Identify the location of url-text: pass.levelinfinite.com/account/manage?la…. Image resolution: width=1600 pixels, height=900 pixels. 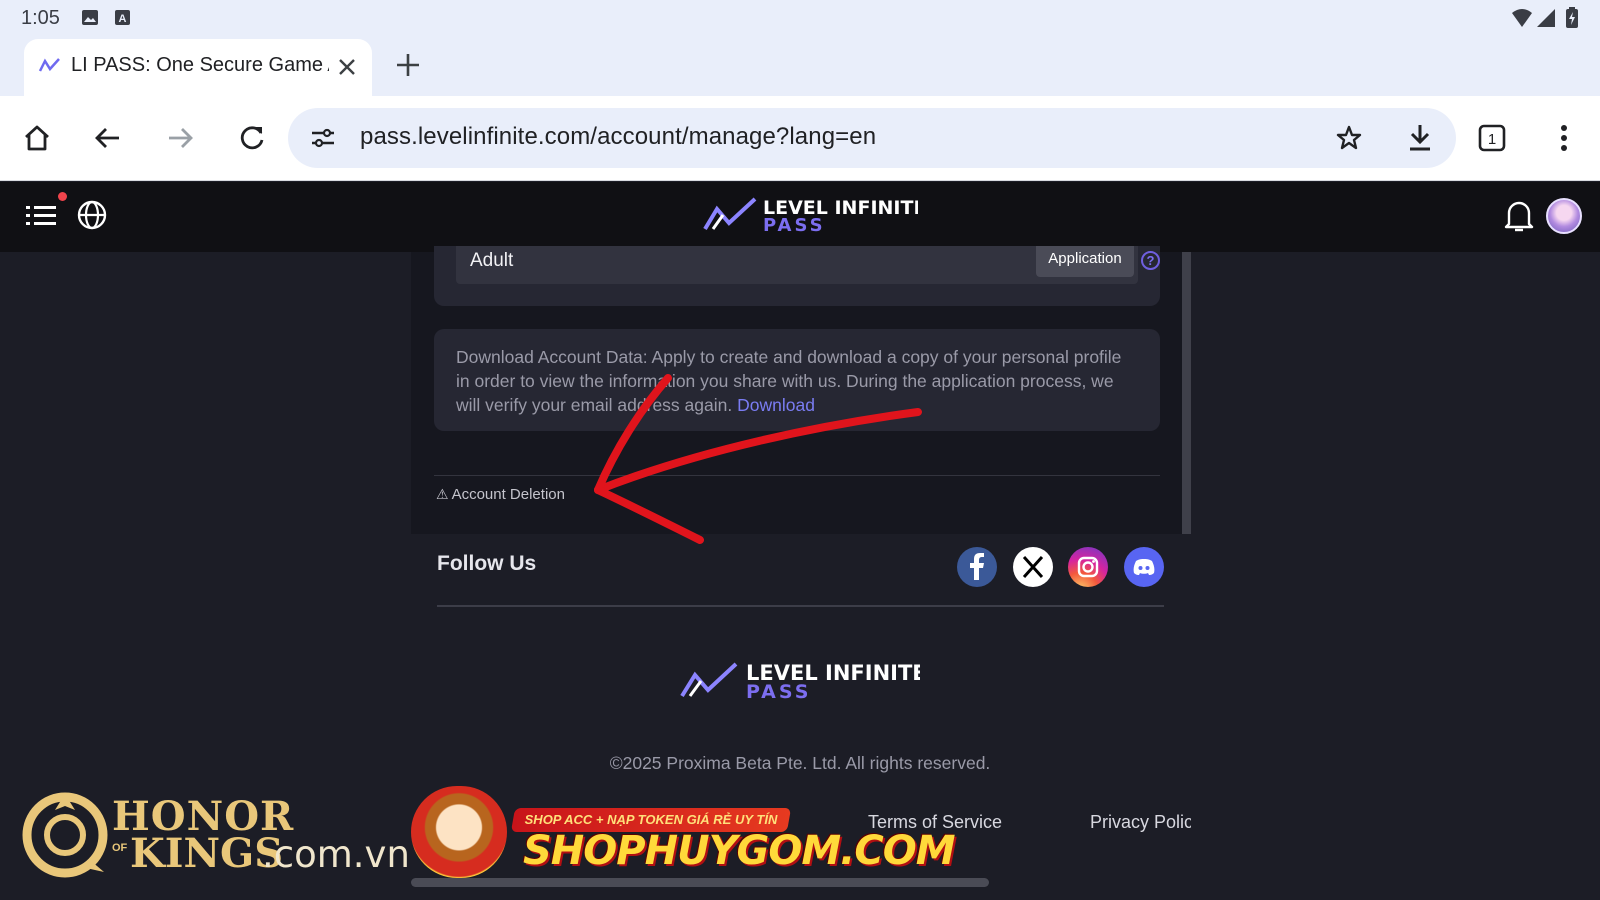
(618, 137).